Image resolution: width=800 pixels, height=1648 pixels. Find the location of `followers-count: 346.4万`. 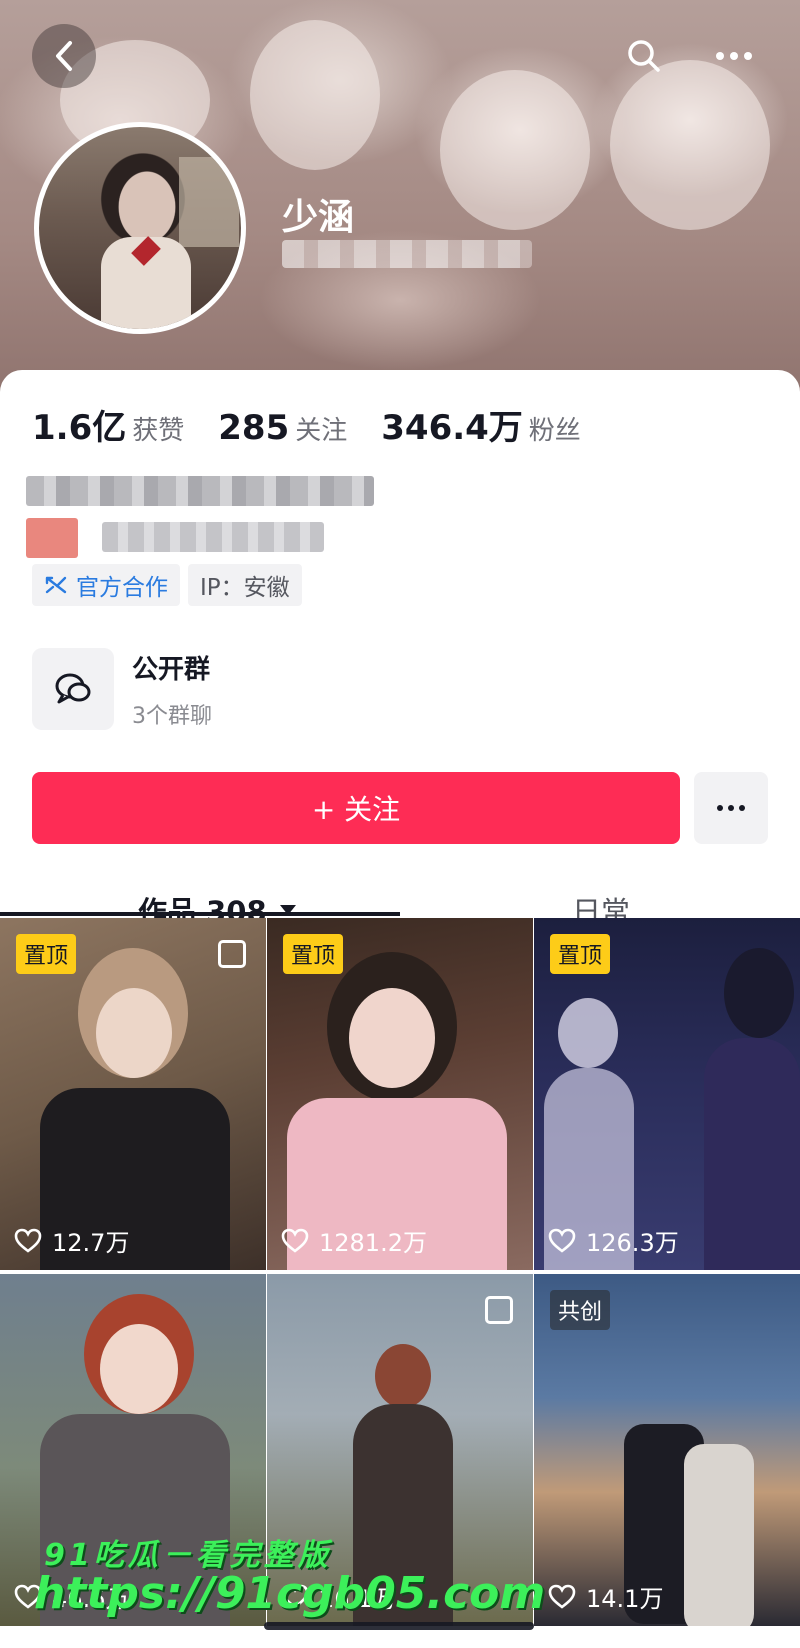

followers-count: 346.4万 is located at coordinates (452, 424).